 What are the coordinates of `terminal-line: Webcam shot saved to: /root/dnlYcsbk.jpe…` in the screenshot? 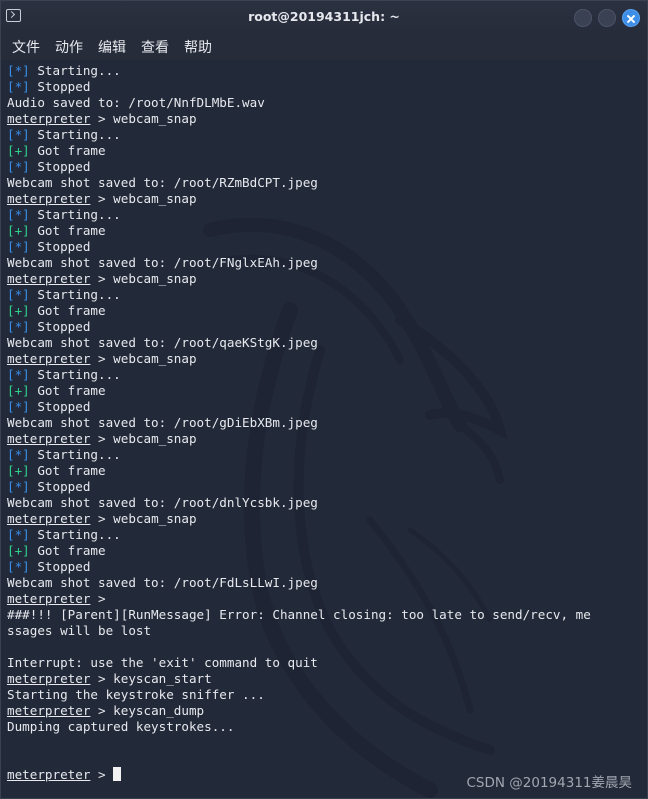 It's located at (325, 503).